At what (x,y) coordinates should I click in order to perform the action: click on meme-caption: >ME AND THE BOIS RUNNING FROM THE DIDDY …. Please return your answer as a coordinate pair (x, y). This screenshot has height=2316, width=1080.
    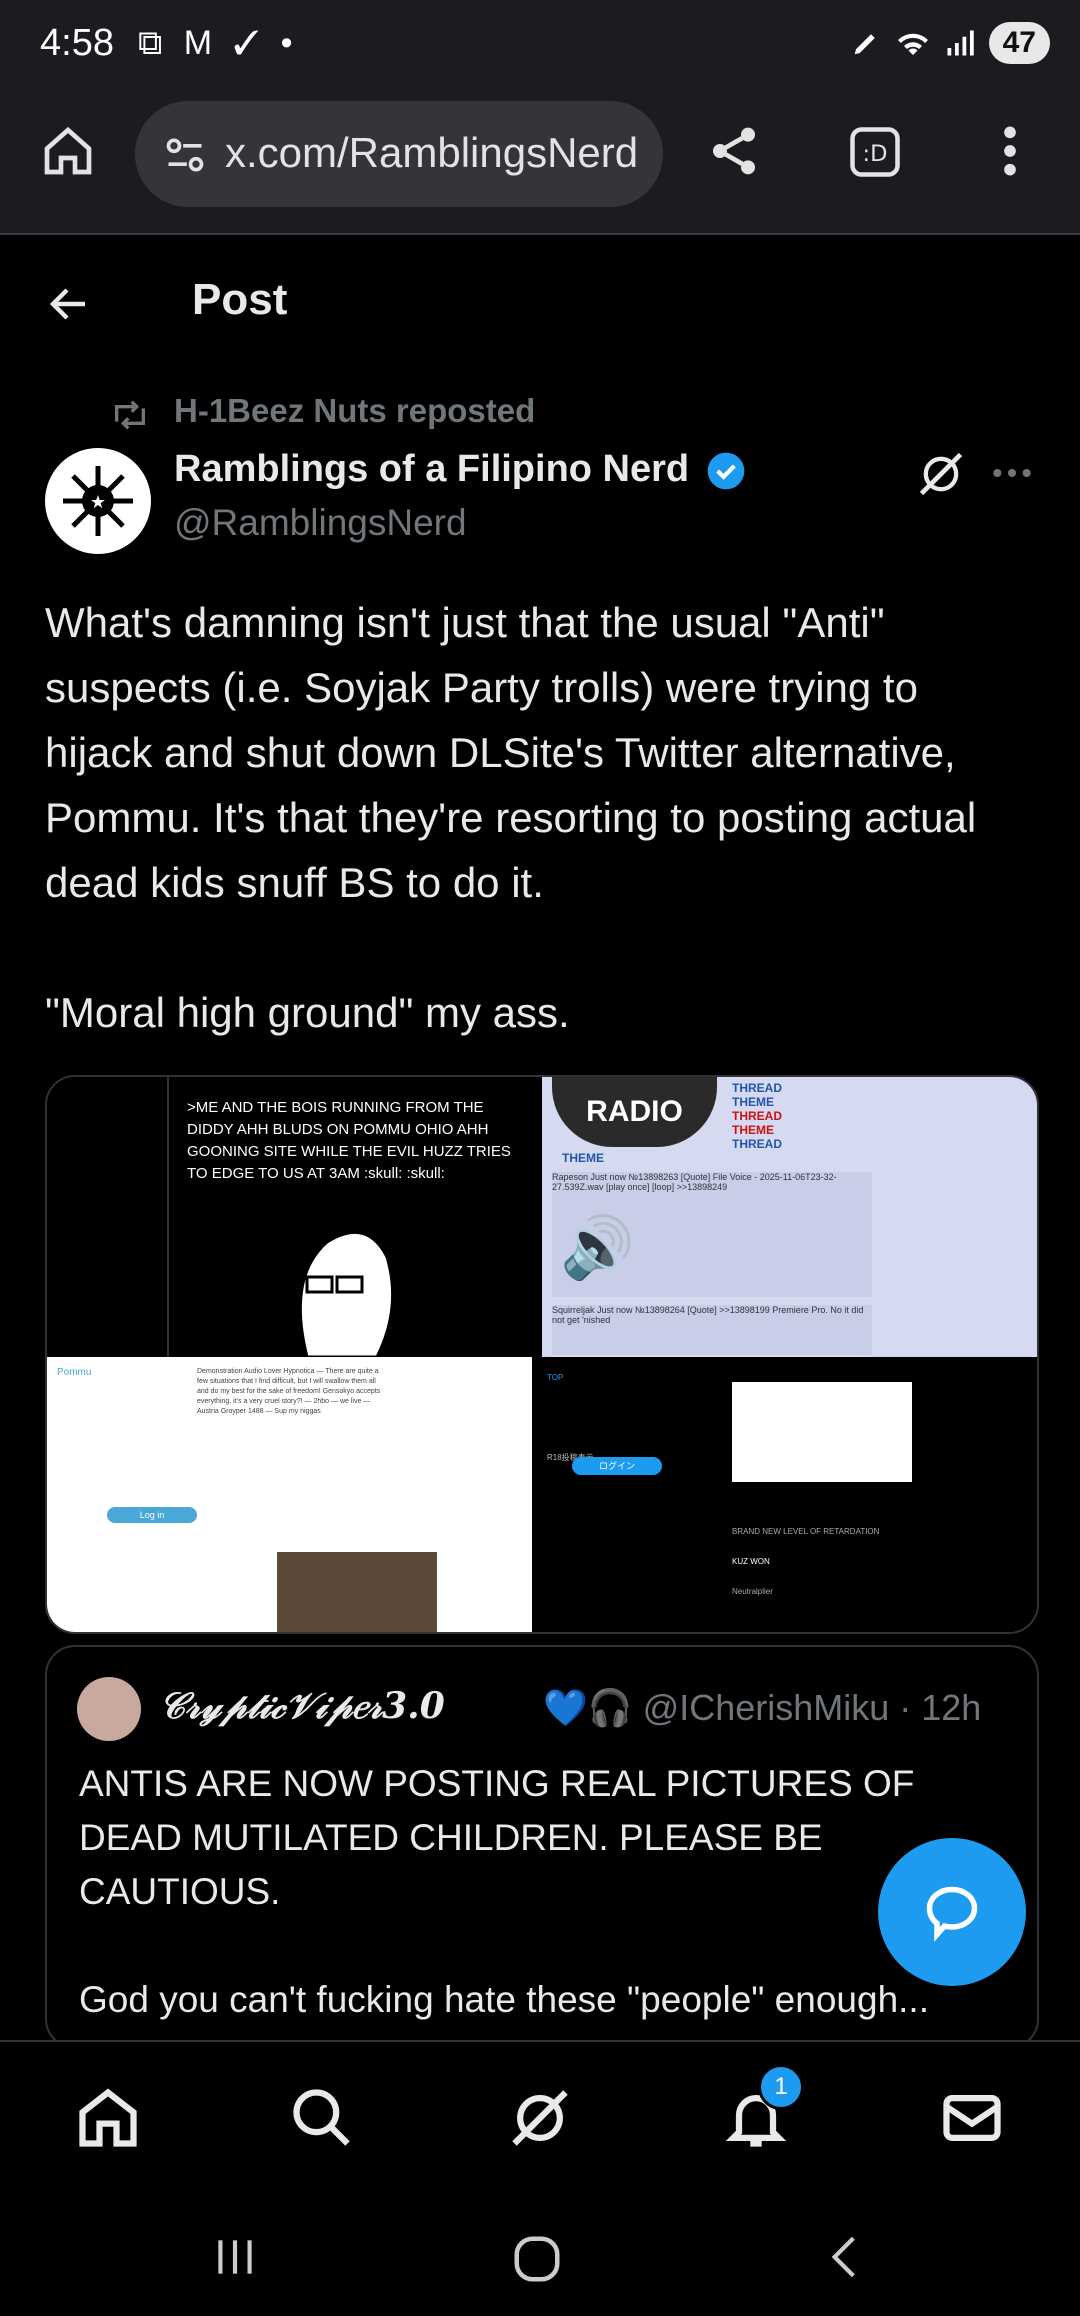
    Looking at the image, I should click on (349, 1140).